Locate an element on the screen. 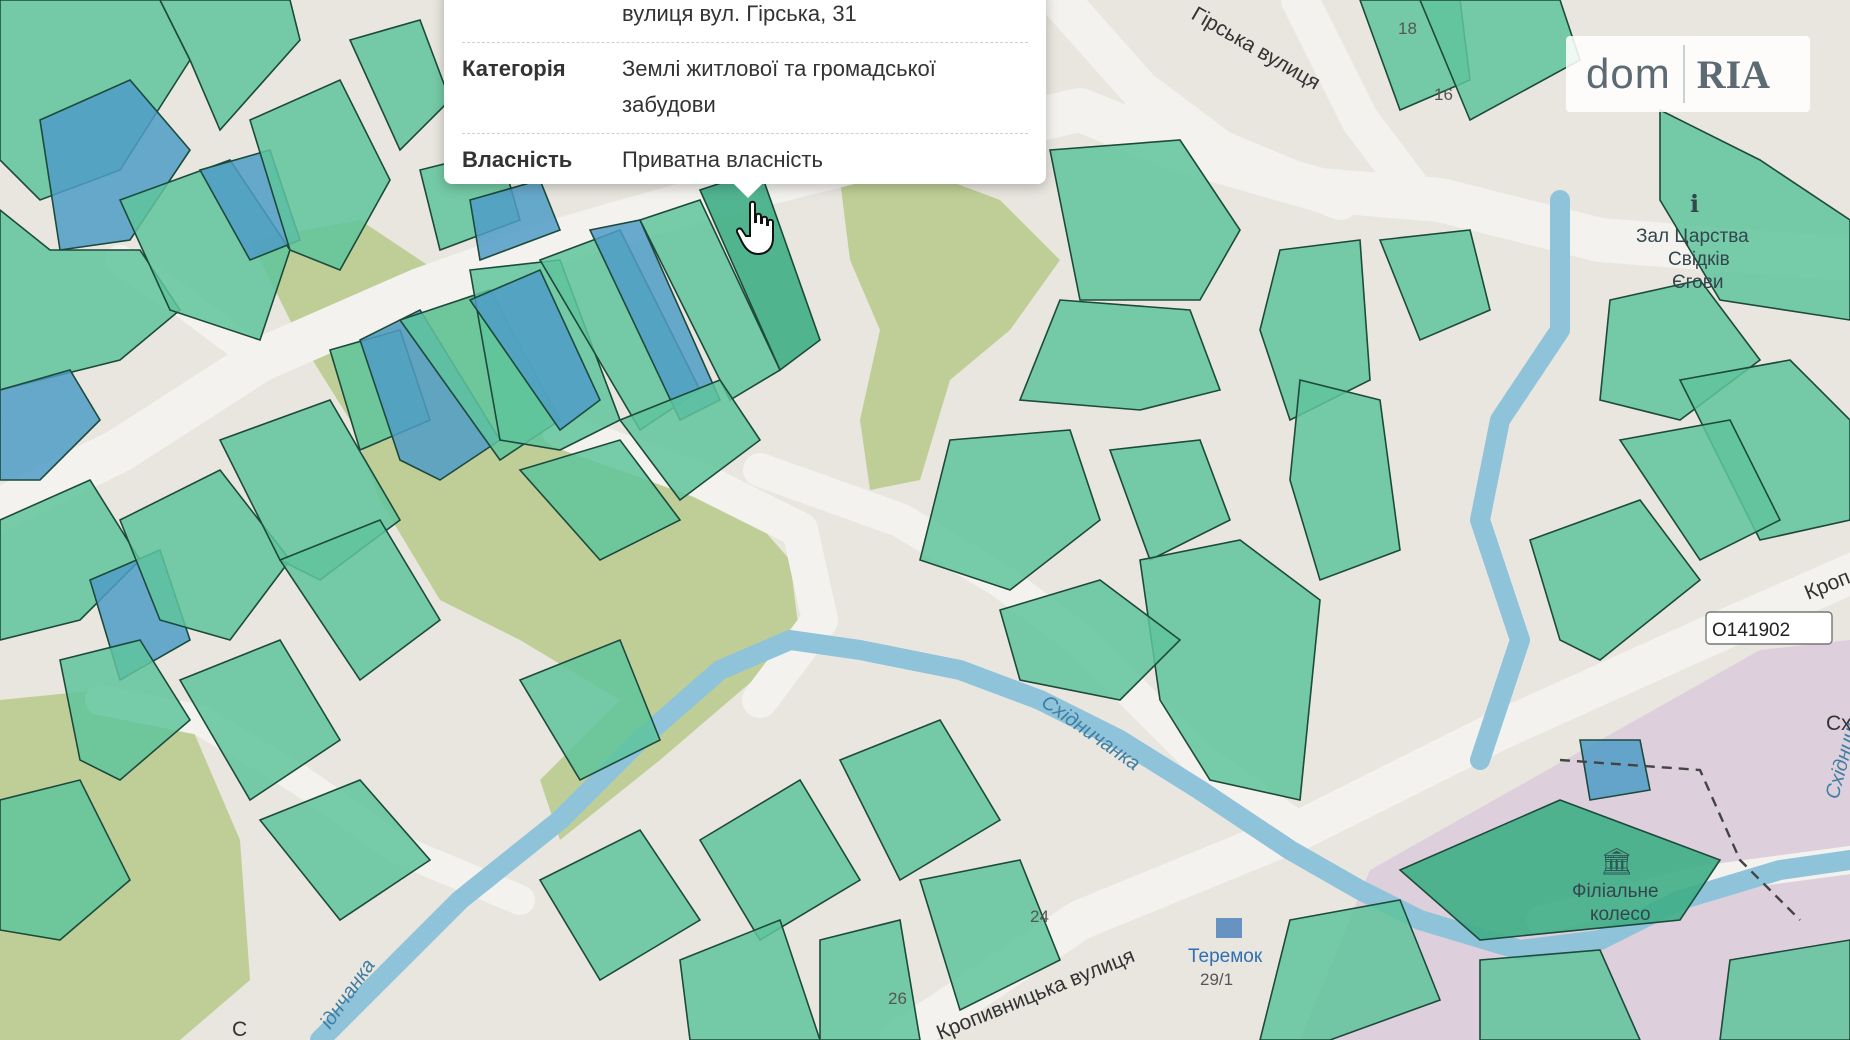  svg-text: 29/1 is located at coordinates (1216, 979).